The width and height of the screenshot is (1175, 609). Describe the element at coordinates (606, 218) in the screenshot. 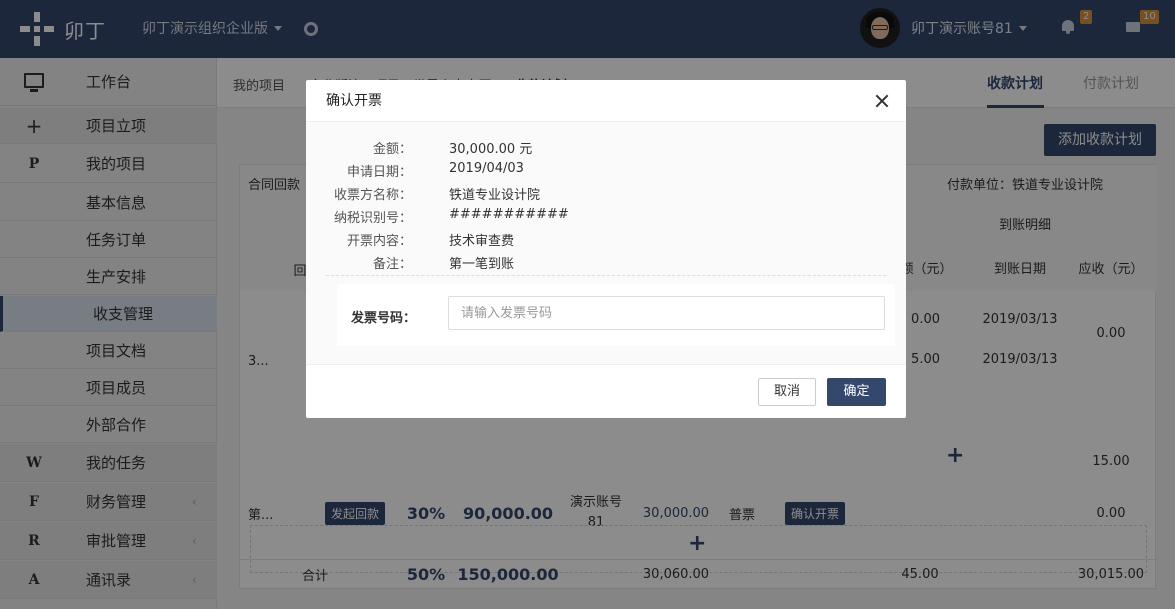

I see `info-row-tax-id: 纳税识别号： ###########` at that location.